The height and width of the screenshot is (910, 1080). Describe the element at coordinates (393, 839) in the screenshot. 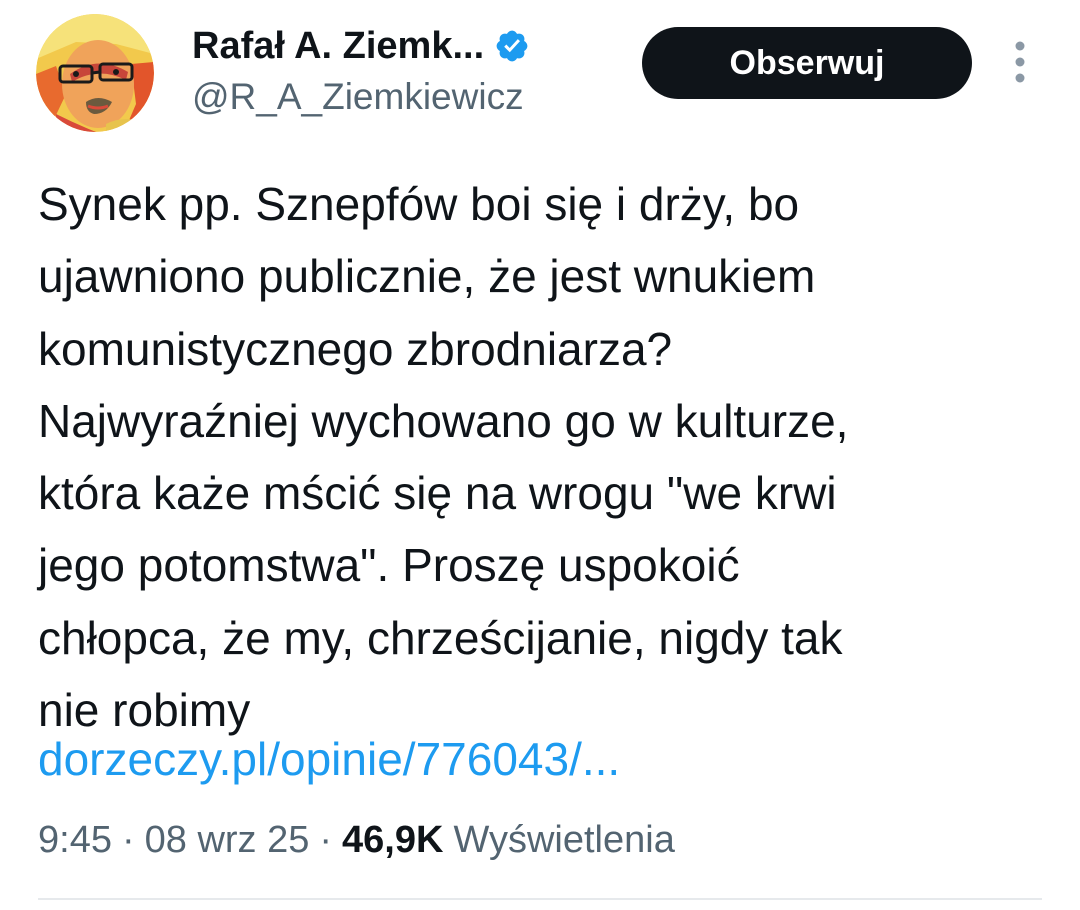

I see `views-count: 46,9K` at that location.